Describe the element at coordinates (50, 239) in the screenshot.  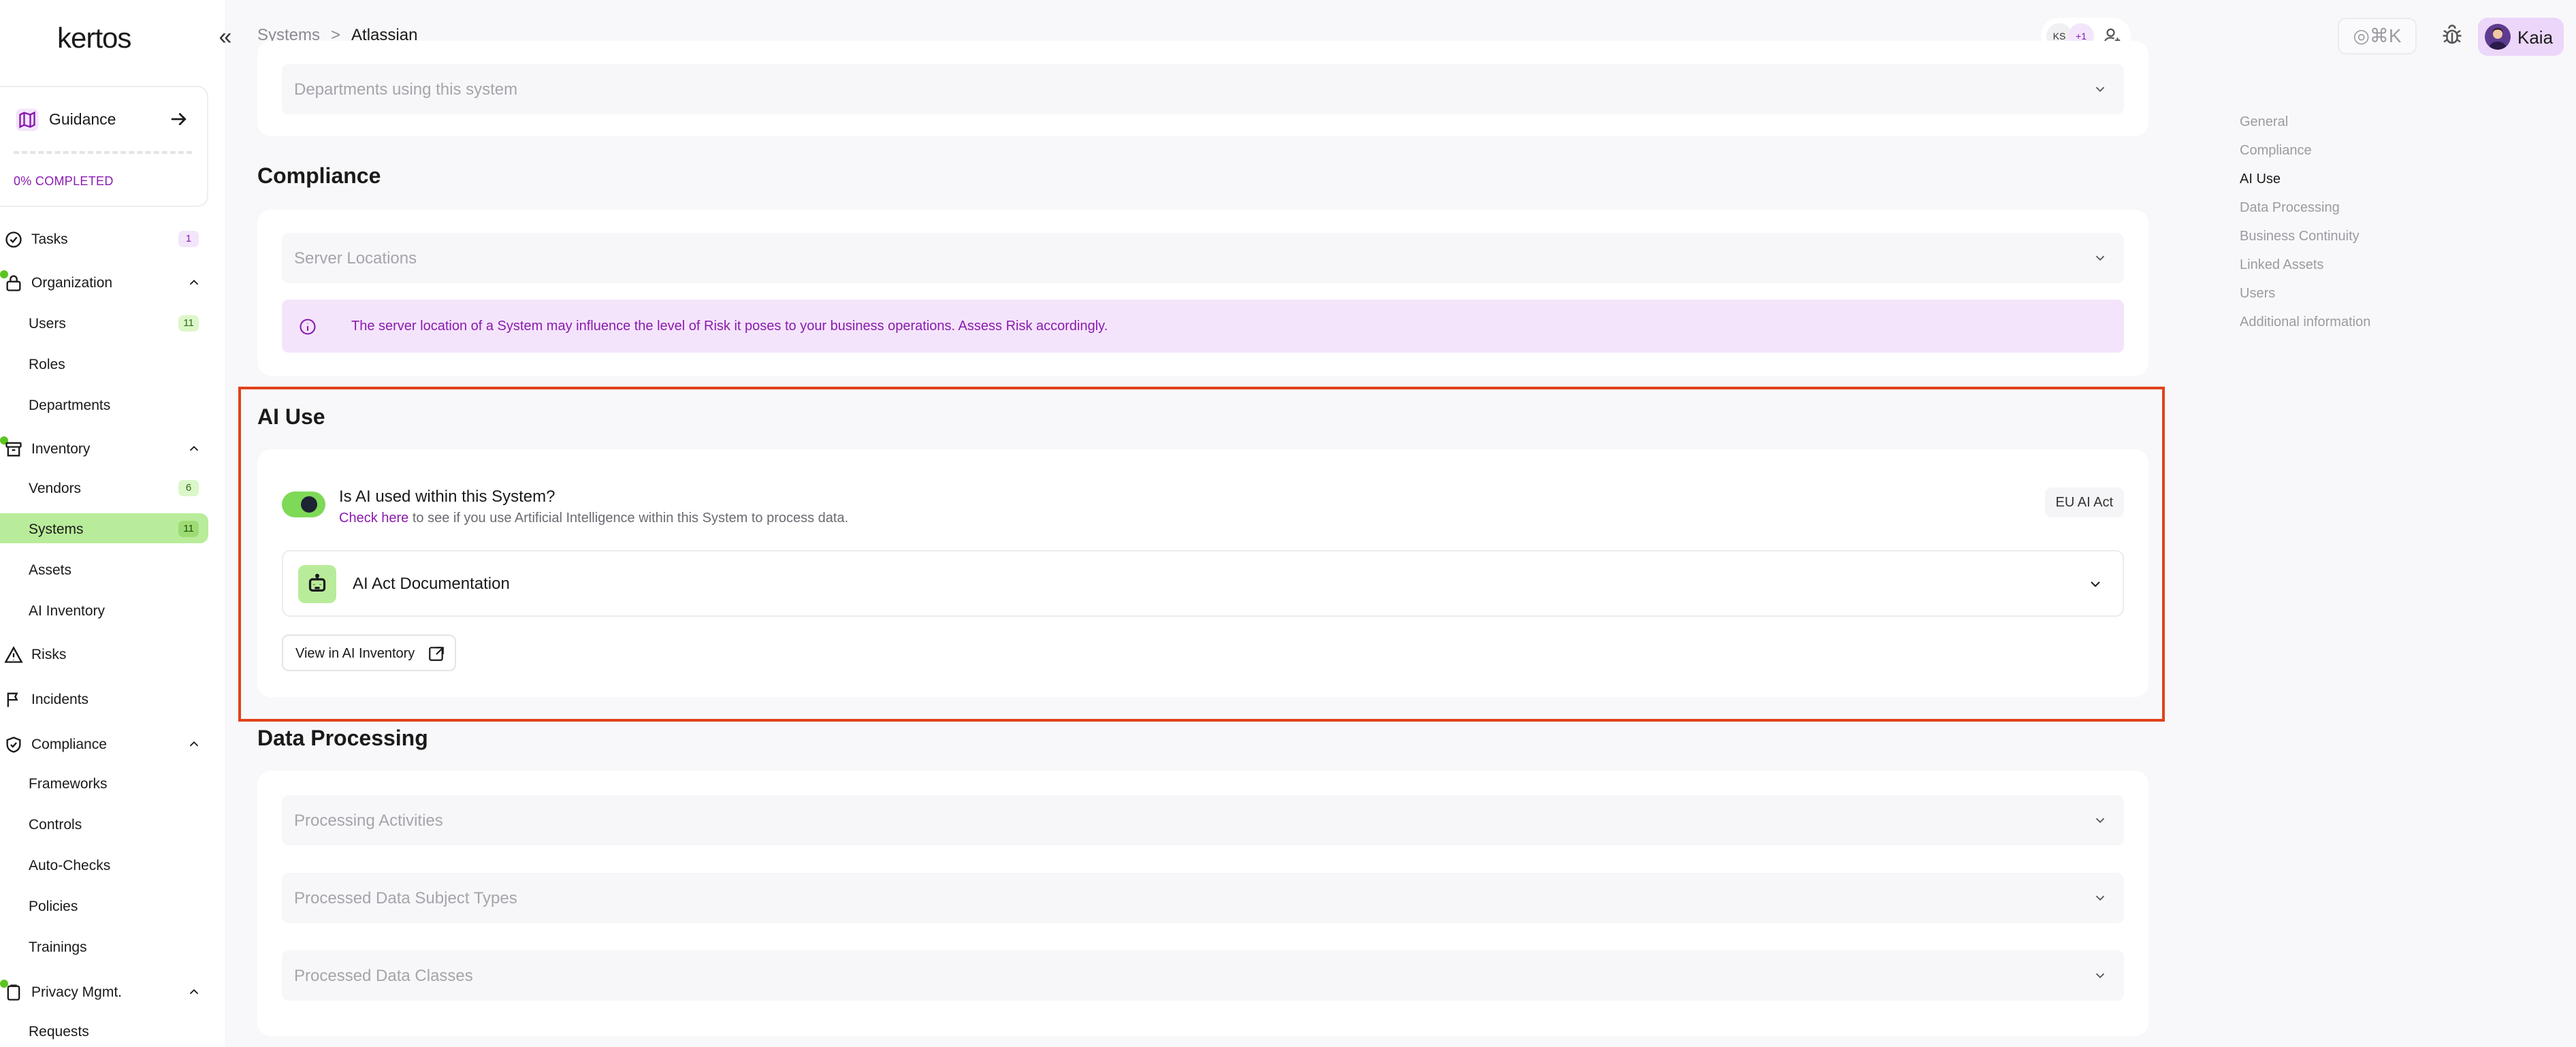
I see `sidebar-item-label: Tasks` at that location.